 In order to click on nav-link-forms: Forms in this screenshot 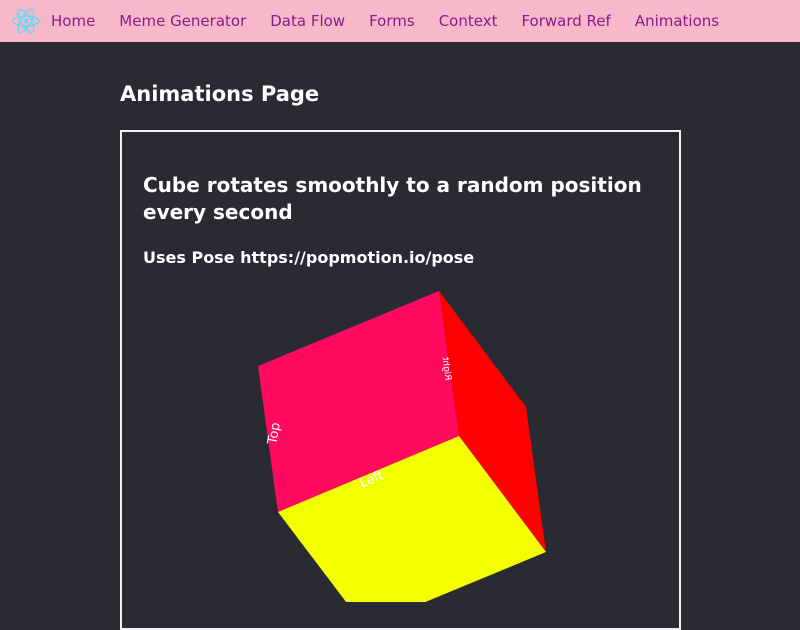, I will do `click(392, 21)`.